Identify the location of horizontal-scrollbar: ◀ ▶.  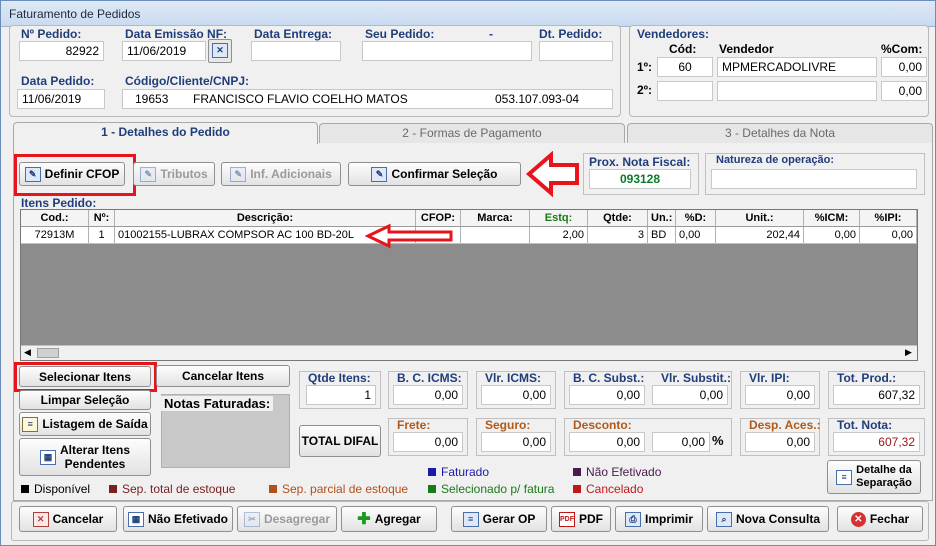
(469, 352).